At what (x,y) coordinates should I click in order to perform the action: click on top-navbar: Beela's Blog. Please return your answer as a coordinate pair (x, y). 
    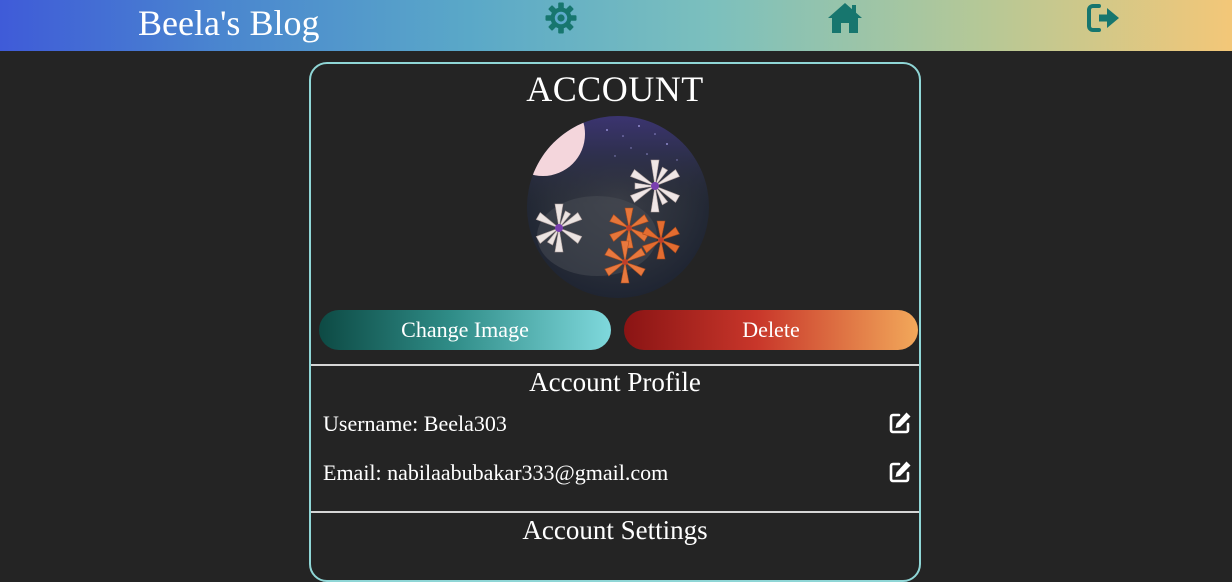
    Looking at the image, I should click on (616, 25).